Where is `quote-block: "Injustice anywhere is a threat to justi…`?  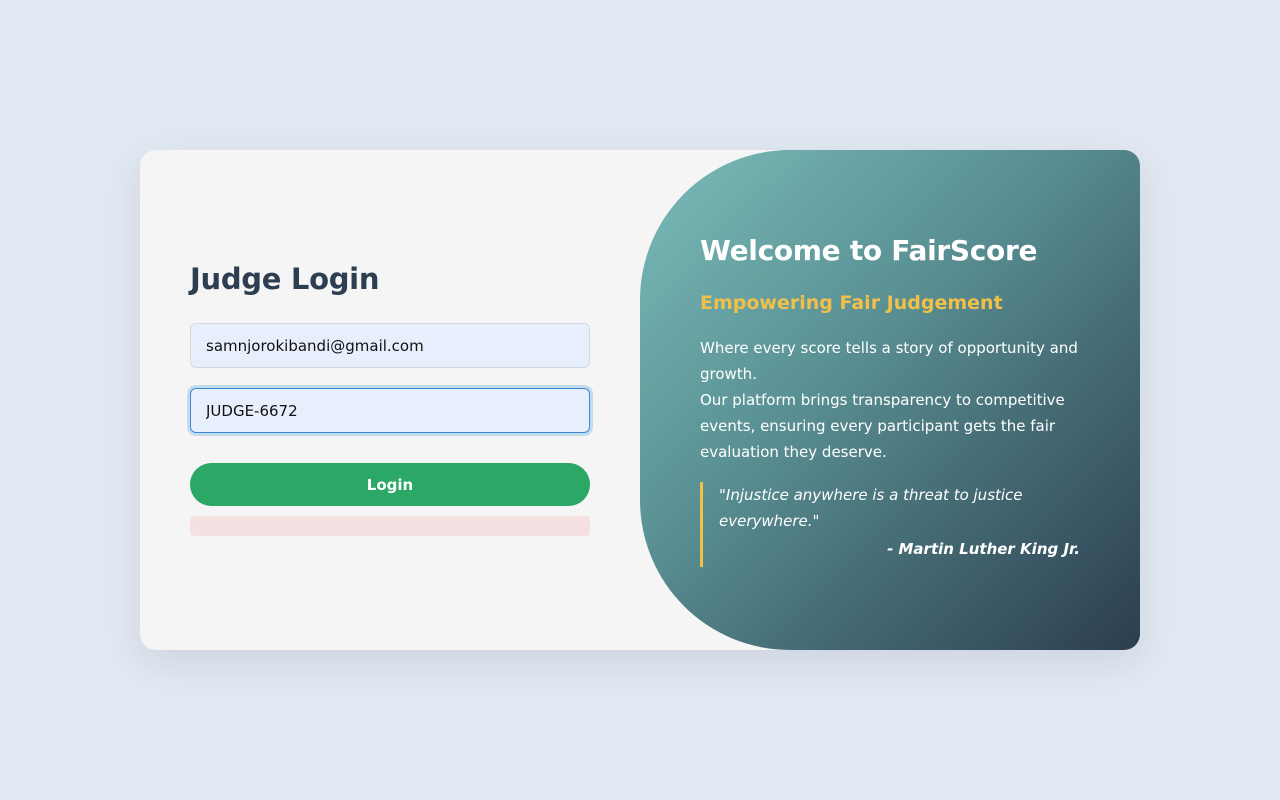 quote-block: "Injustice anywhere is a threat to justi… is located at coordinates (890, 524).